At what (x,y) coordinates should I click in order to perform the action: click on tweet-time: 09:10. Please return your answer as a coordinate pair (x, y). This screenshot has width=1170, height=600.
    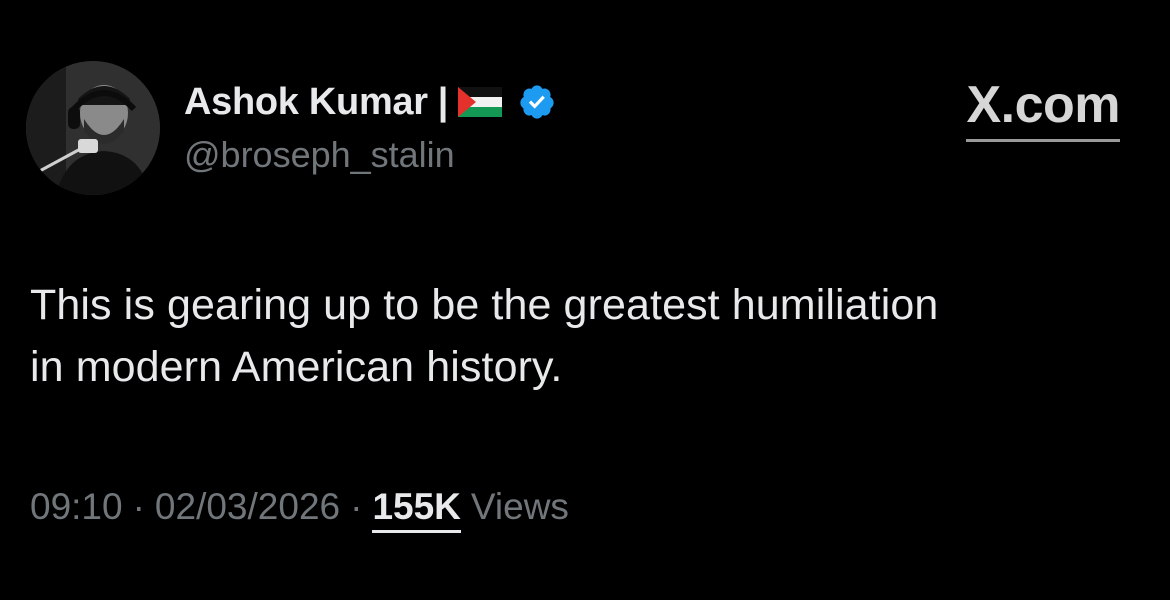
    Looking at the image, I should click on (76, 507).